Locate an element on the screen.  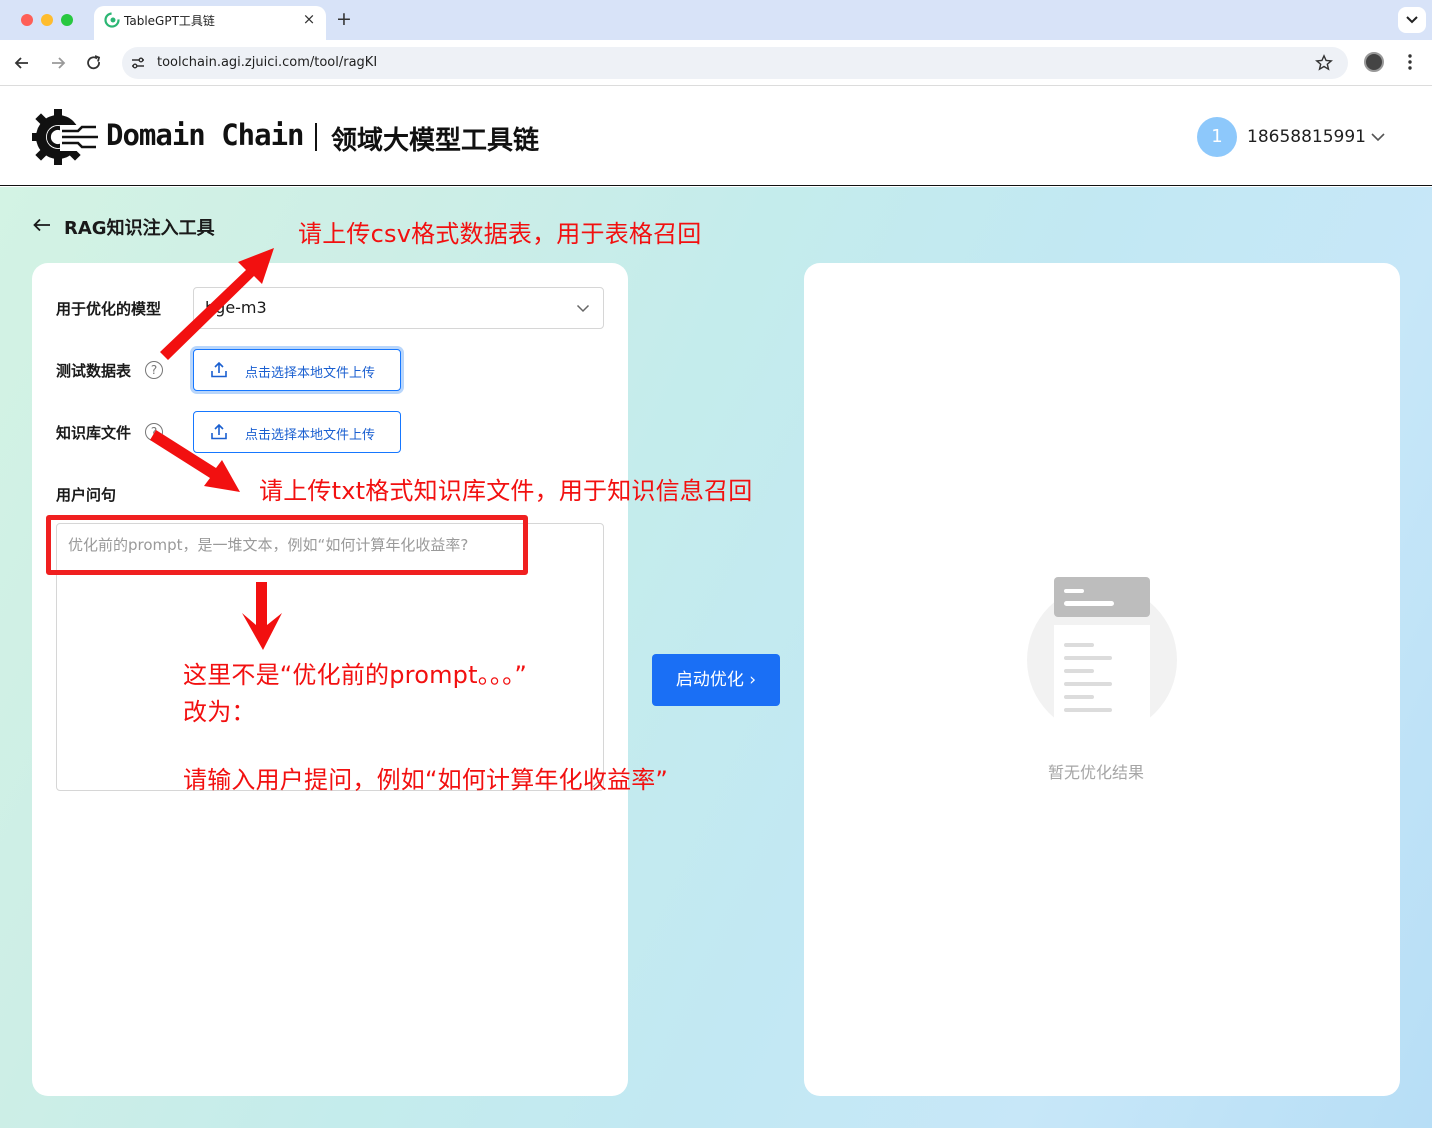
back-icon is located at coordinates (22, 63).